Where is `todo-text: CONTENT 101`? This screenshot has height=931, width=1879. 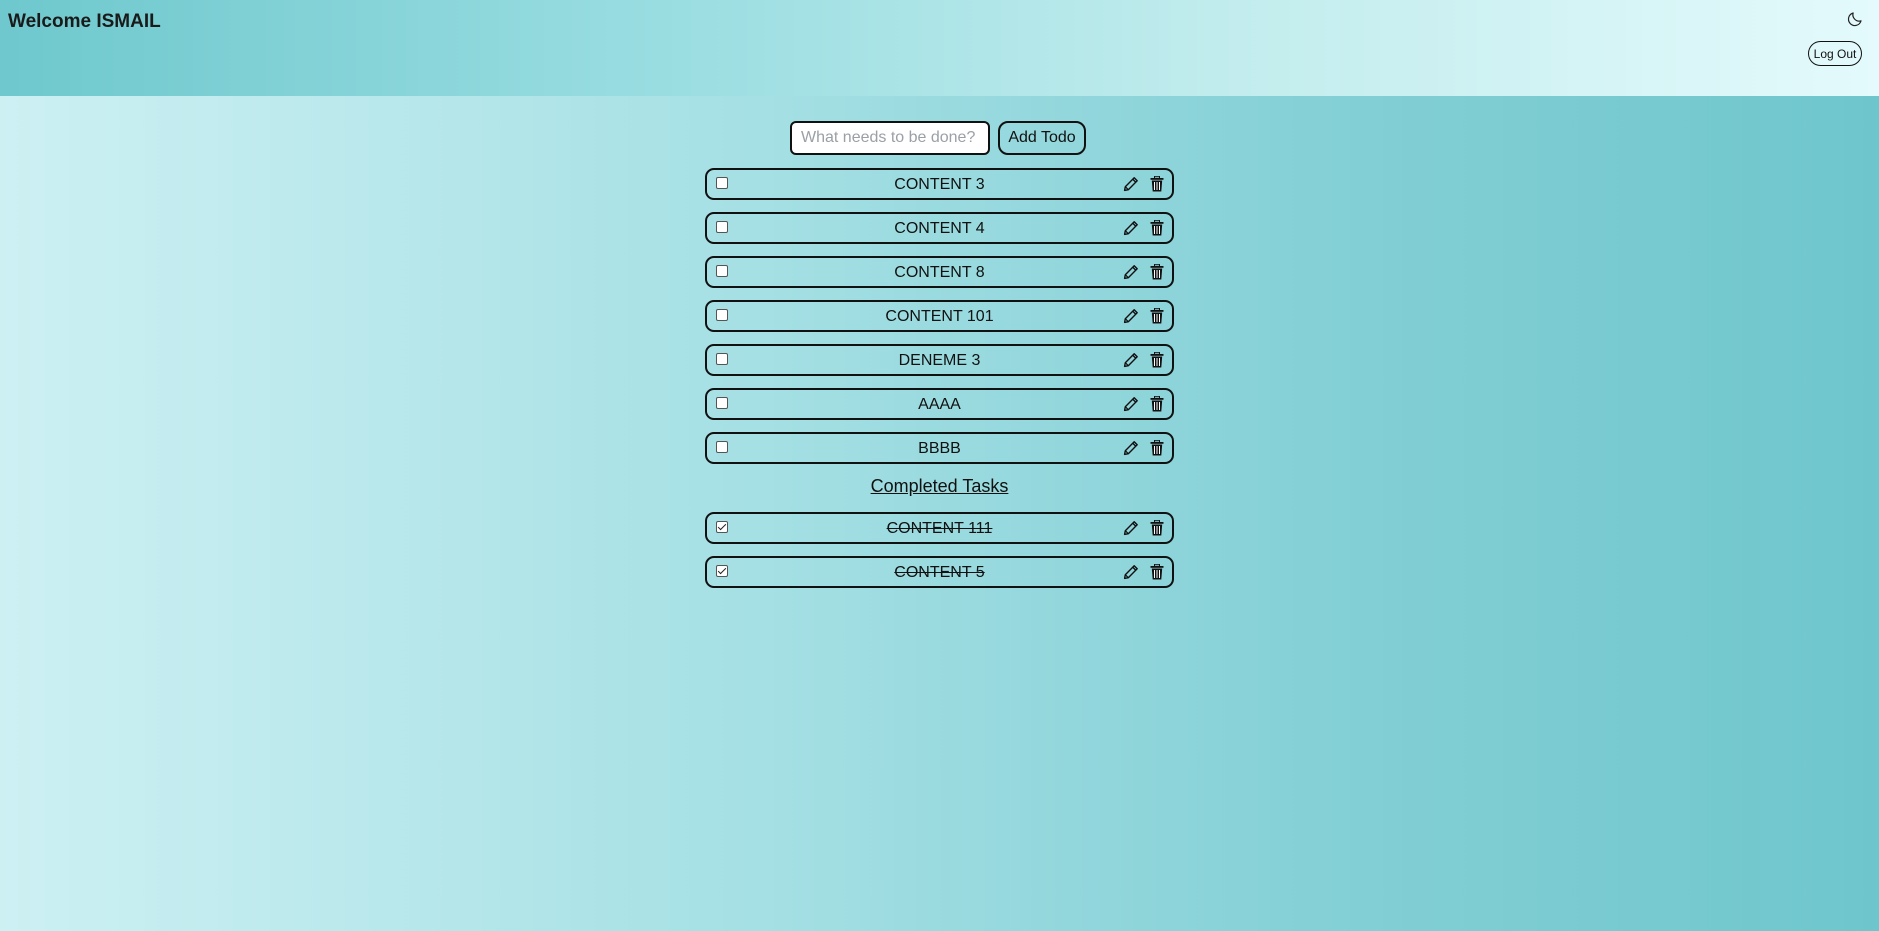 todo-text: CONTENT 101 is located at coordinates (939, 316).